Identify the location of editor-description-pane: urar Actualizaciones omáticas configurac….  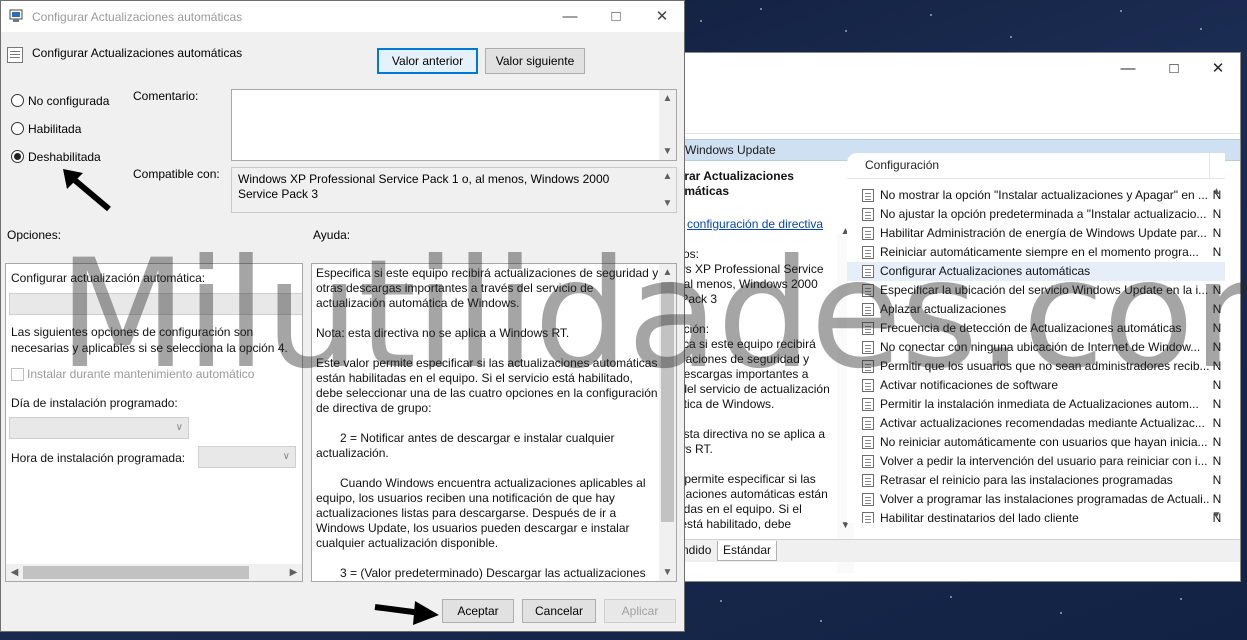
(762, 353).